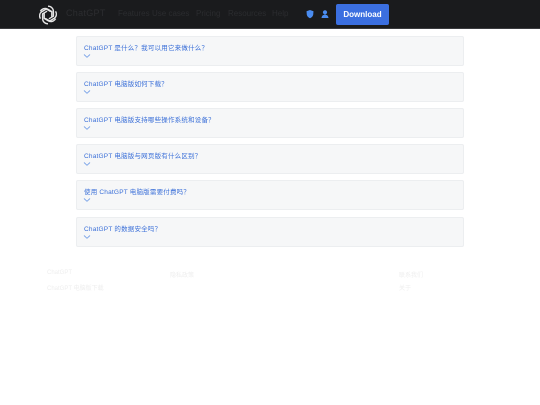  I want to click on footer-link: ChatGPT, so click(59, 273).